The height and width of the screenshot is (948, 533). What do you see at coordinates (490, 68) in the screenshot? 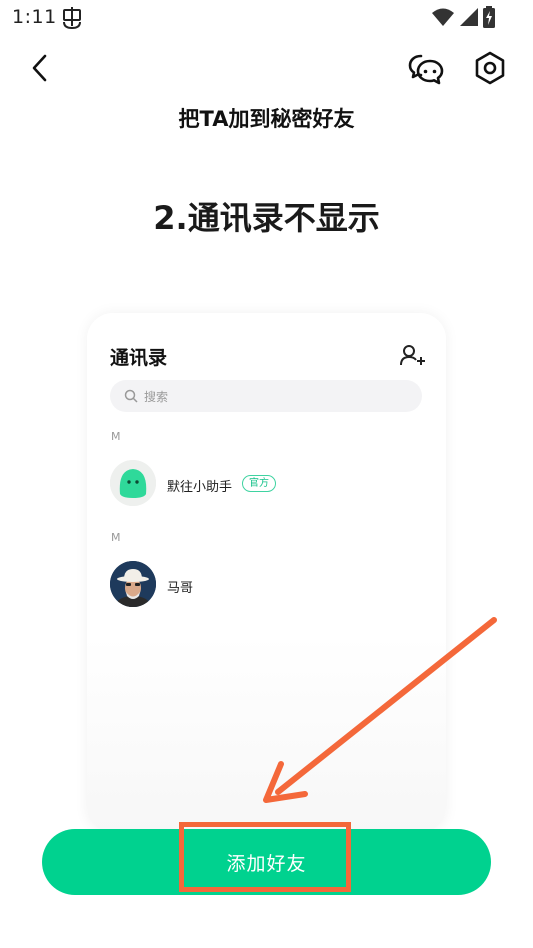
I see `hexagon-settings-icon` at bounding box center [490, 68].